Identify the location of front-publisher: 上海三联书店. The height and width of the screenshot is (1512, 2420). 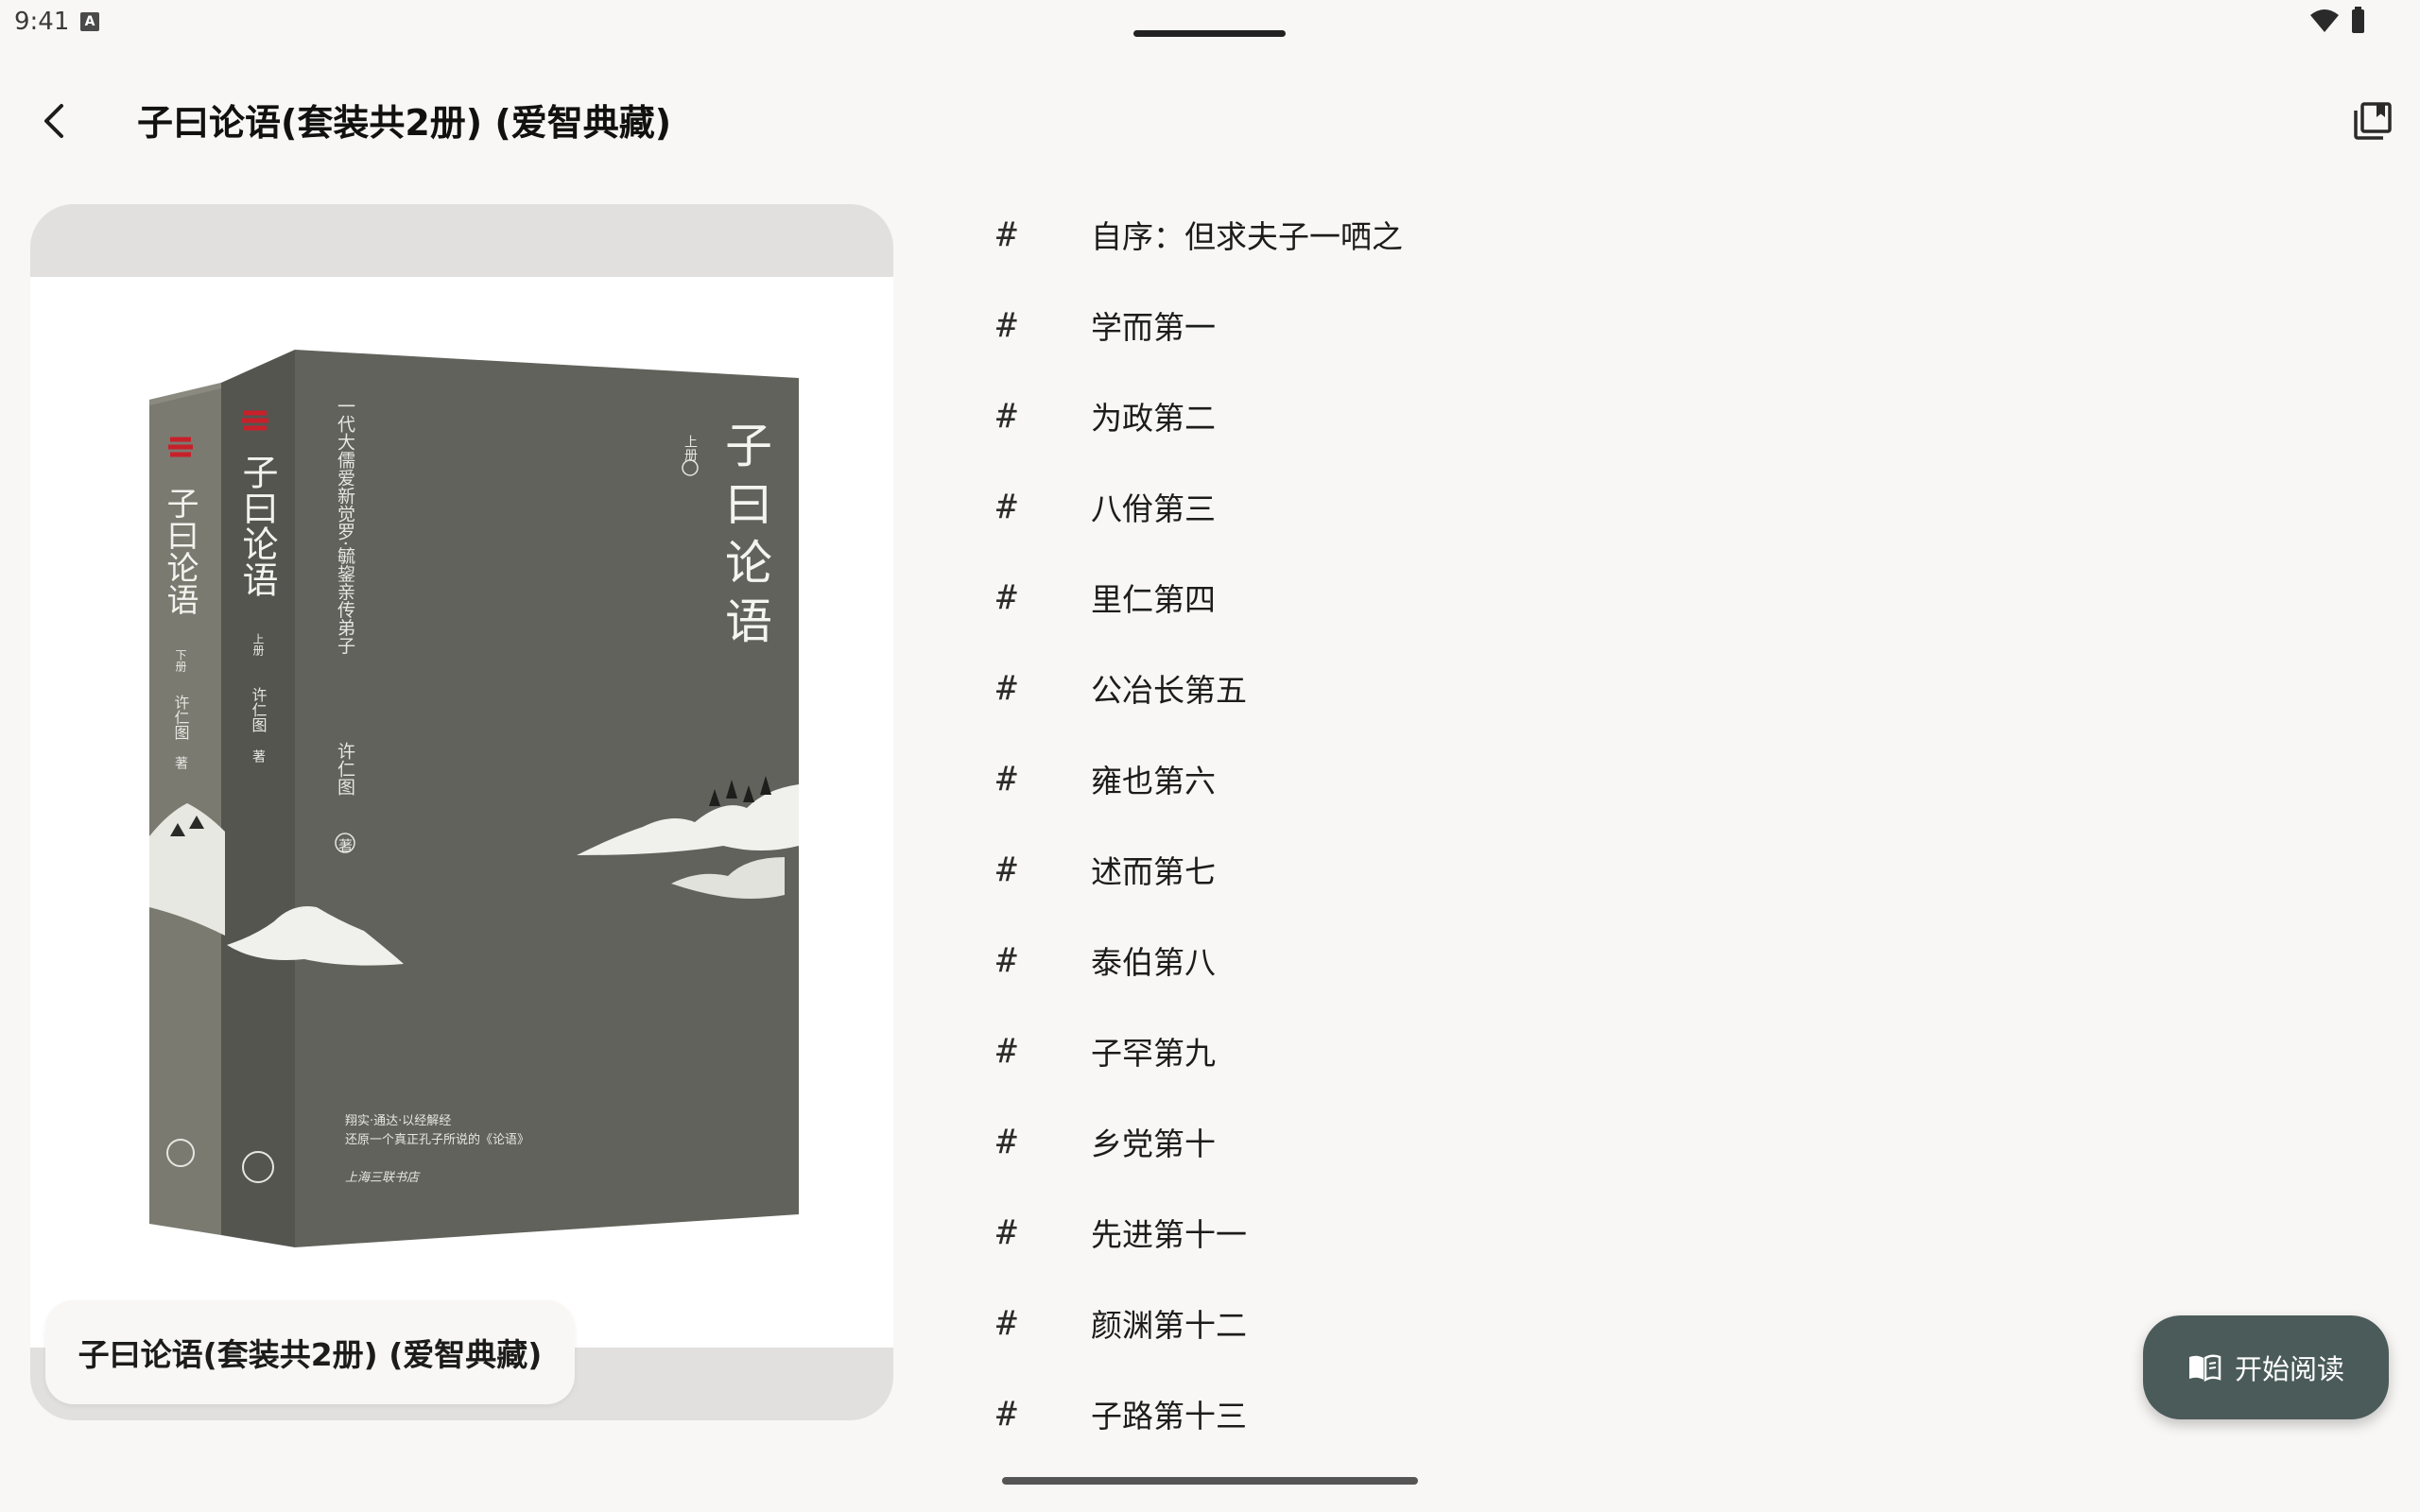
(383, 1178).